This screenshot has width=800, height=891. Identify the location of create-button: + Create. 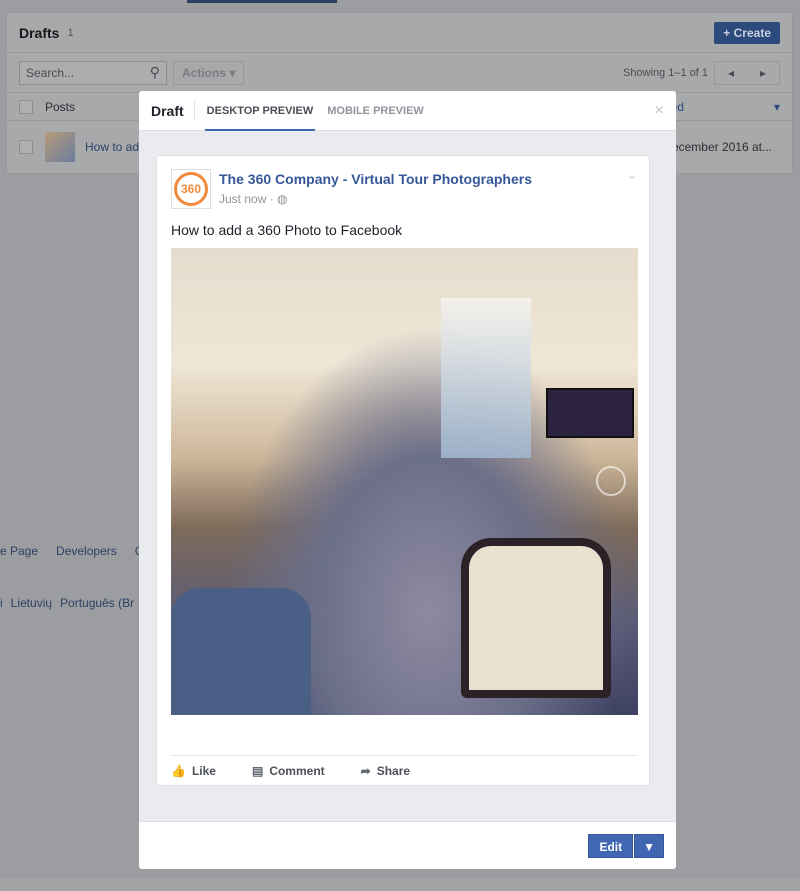
(747, 32).